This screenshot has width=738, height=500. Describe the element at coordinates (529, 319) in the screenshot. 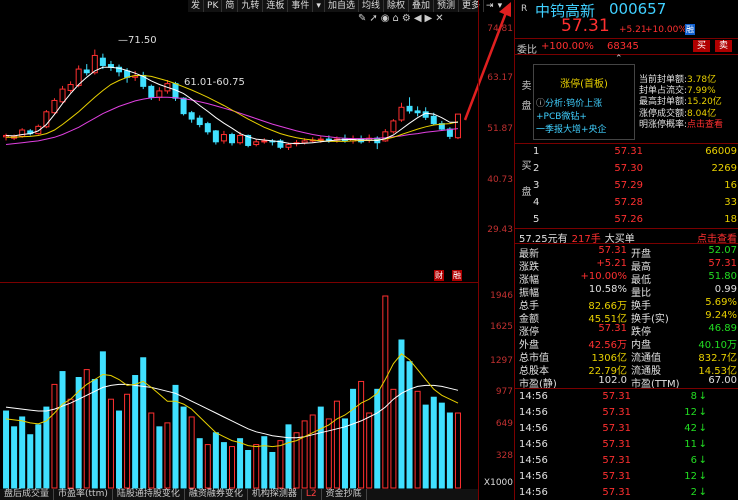

I see `quote-label: 金额` at that location.